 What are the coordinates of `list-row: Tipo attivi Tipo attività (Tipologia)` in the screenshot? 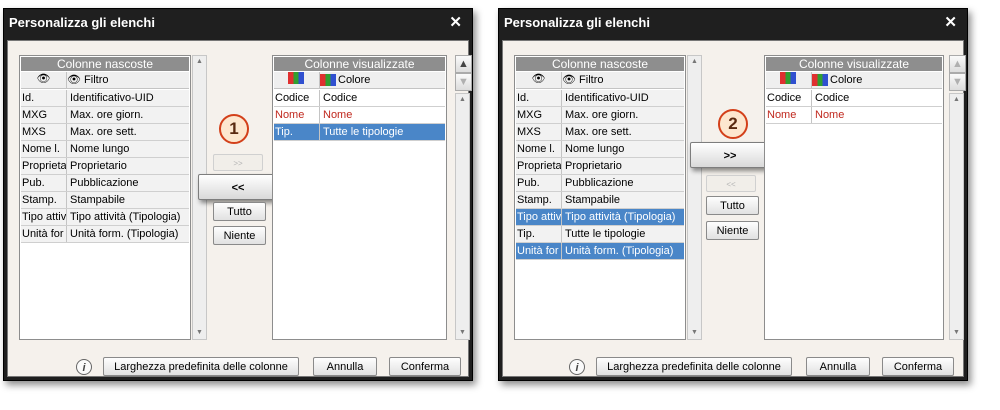 It's located at (105, 217).